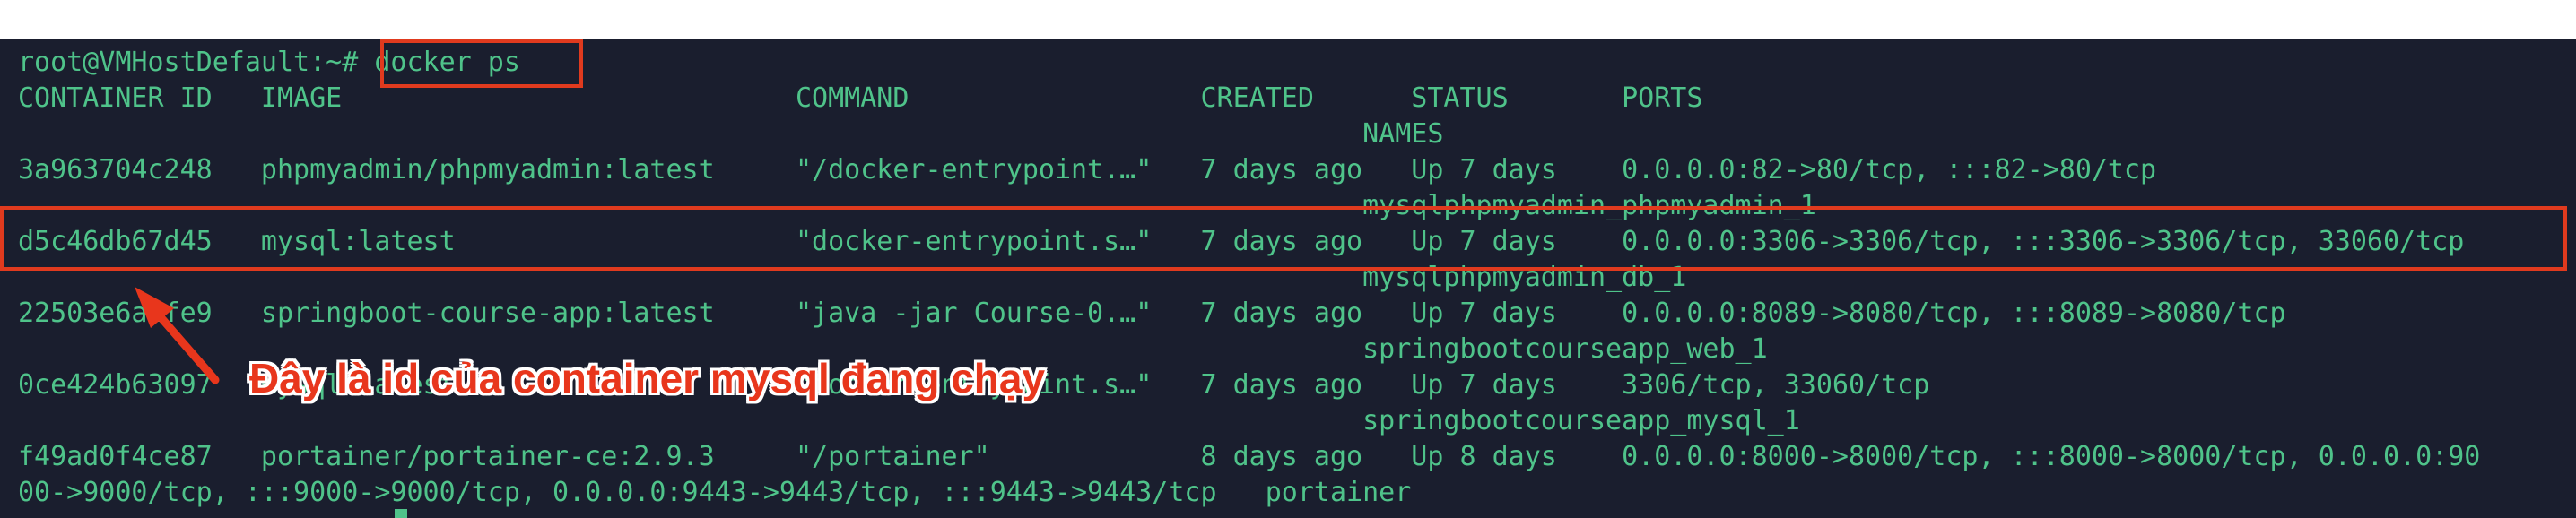 Image resolution: width=2576 pixels, height=518 pixels. Describe the element at coordinates (852, 277) in the screenshot. I see `table-row-names: mysqlphpmyadmin_db_1` at that location.